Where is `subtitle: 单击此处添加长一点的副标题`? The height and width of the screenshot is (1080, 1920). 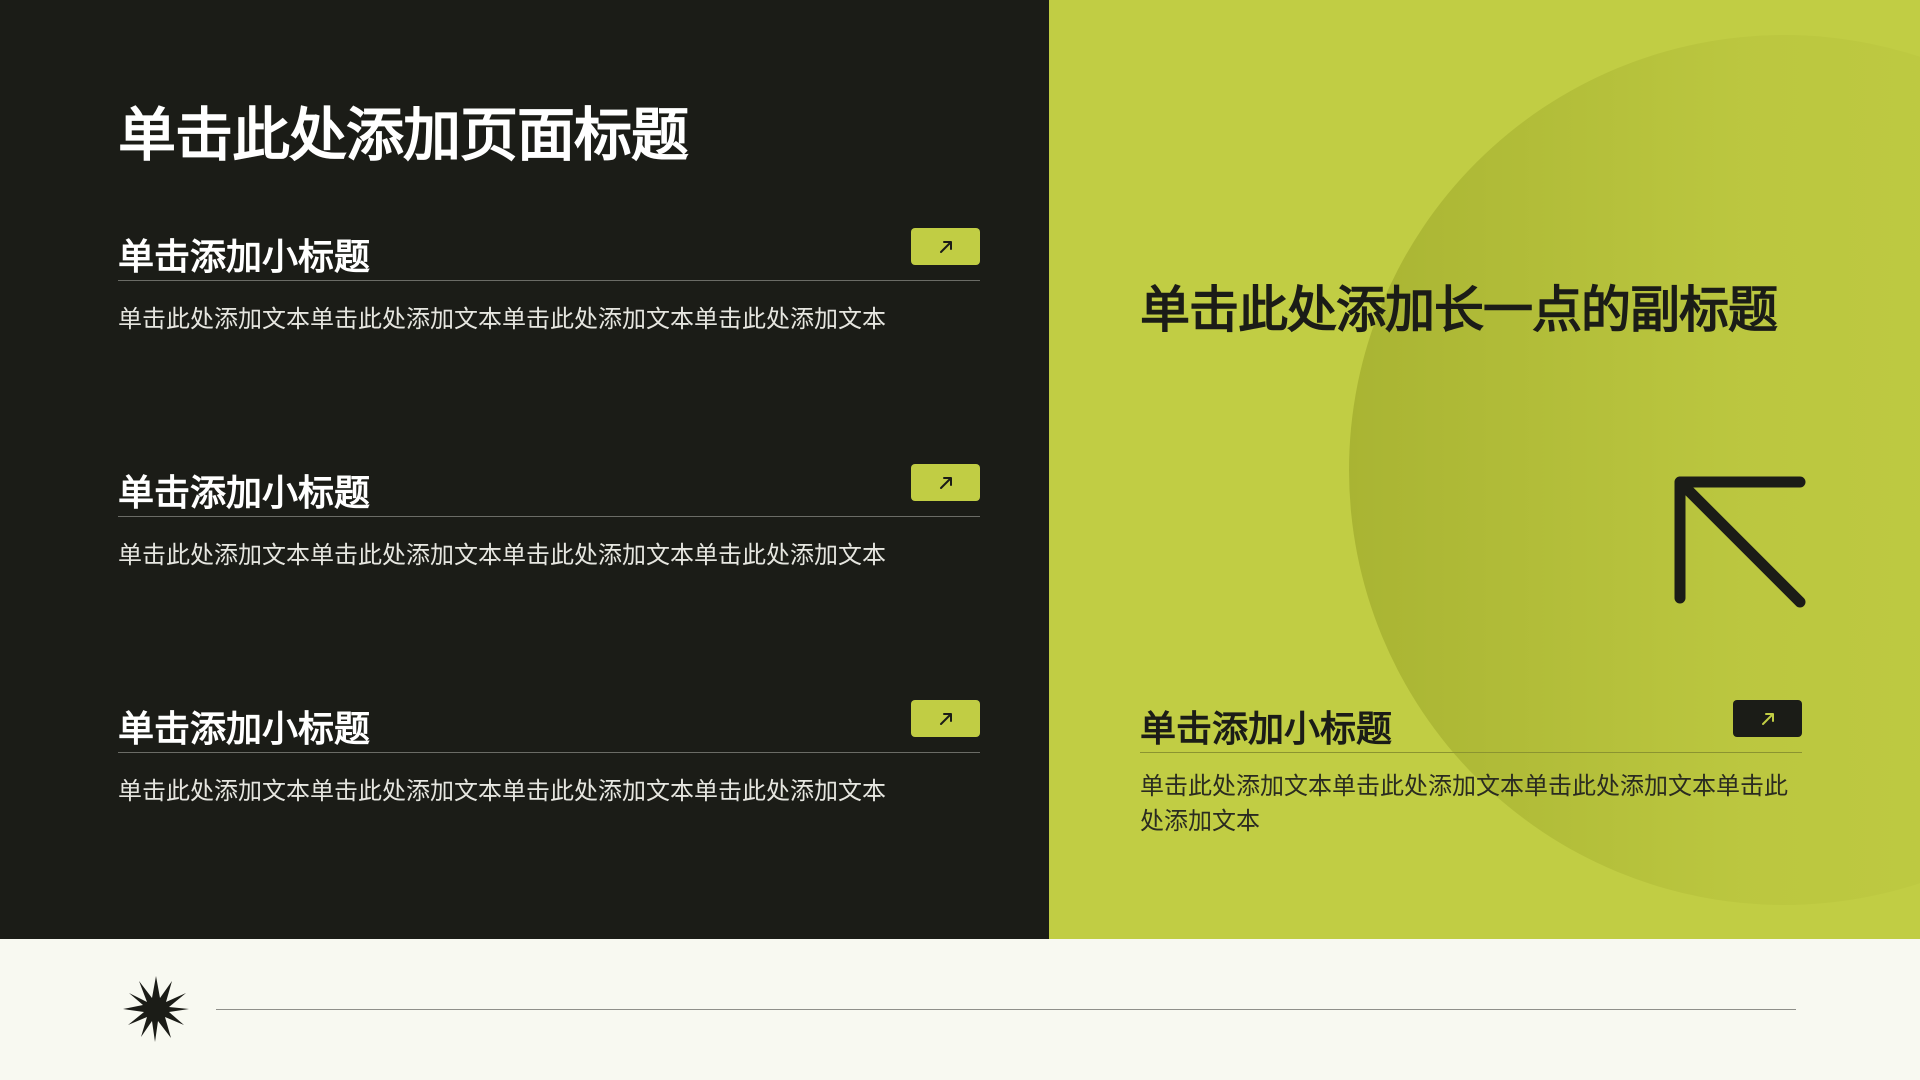
subtitle: 单击此处添加长一点的副标题 is located at coordinates (1459, 306).